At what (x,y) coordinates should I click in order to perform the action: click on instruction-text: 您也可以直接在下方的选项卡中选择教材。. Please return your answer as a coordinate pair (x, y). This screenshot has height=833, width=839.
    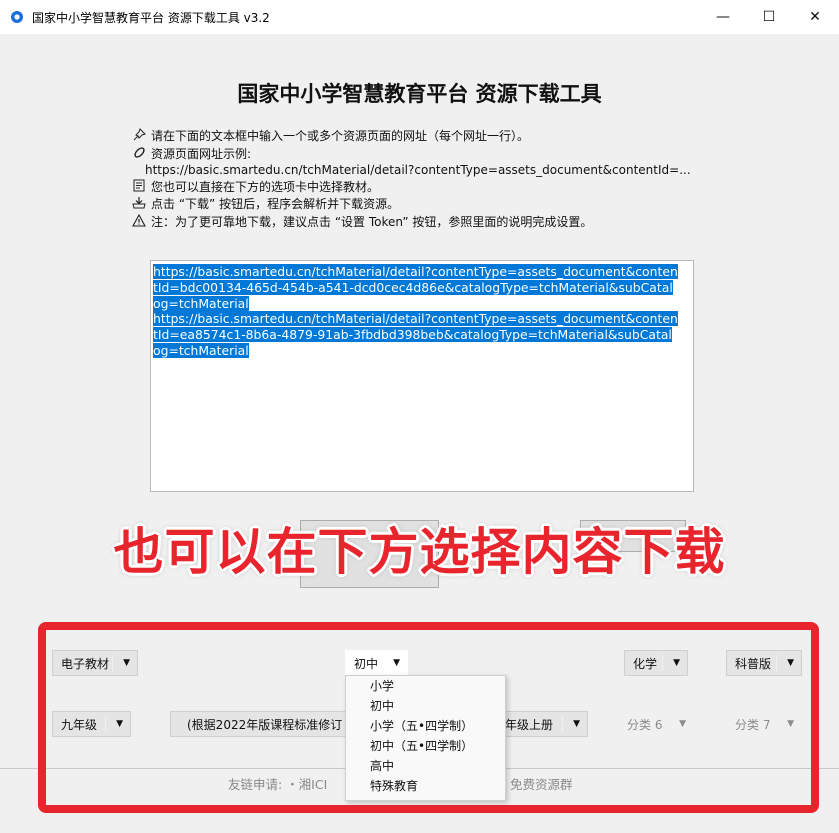
    Looking at the image, I should click on (265, 186).